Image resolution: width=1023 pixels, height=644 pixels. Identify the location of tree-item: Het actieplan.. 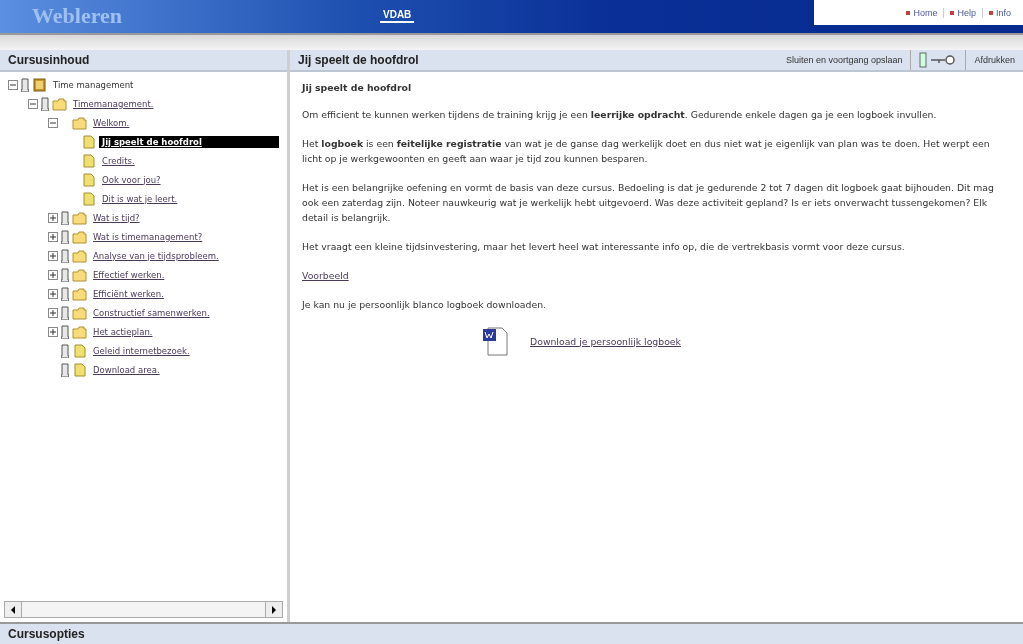
(123, 331).